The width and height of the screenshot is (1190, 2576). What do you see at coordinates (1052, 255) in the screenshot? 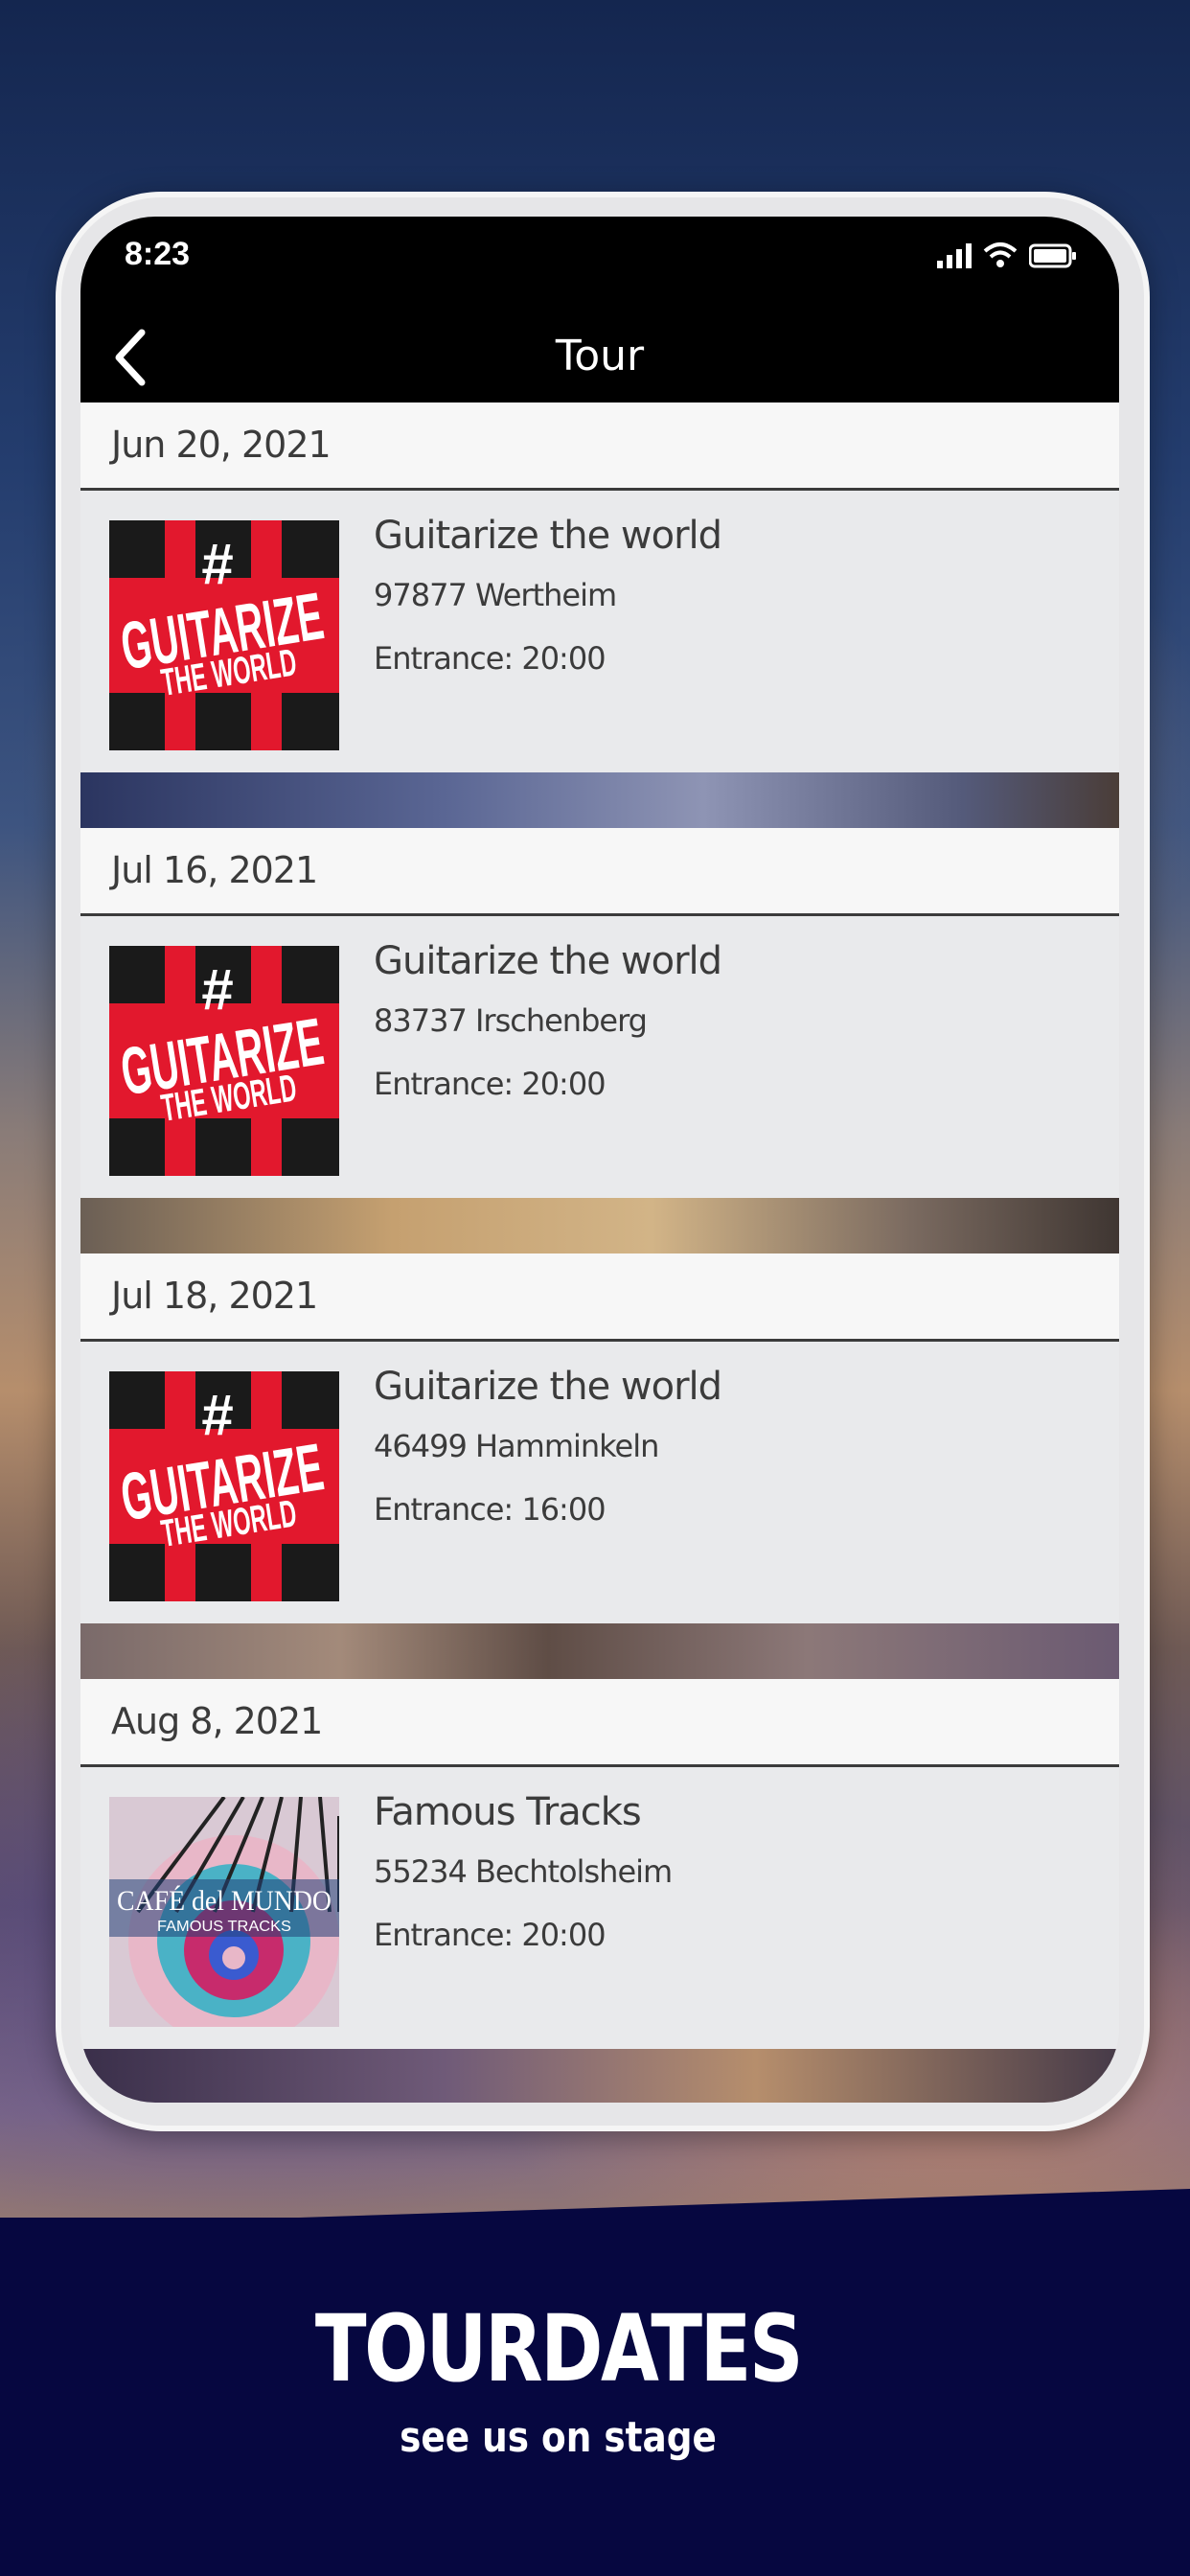
I see `battery-icon` at bounding box center [1052, 255].